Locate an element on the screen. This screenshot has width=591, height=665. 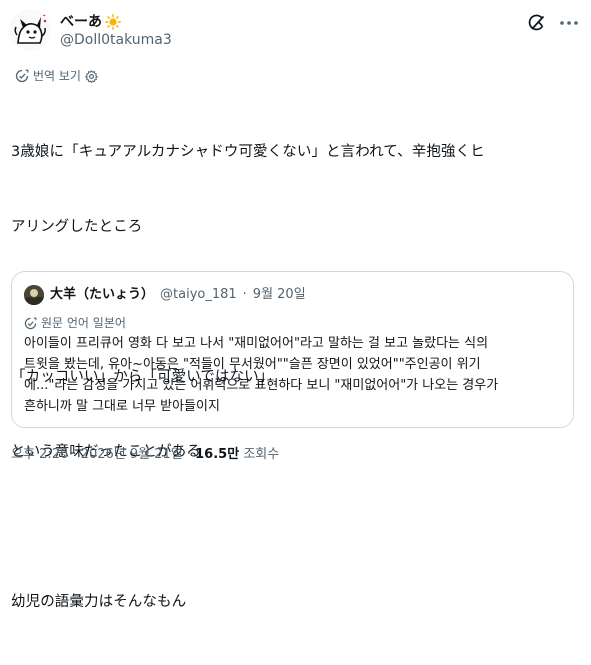
original-language-label: 원문 언어 일본어 is located at coordinates (83, 323).